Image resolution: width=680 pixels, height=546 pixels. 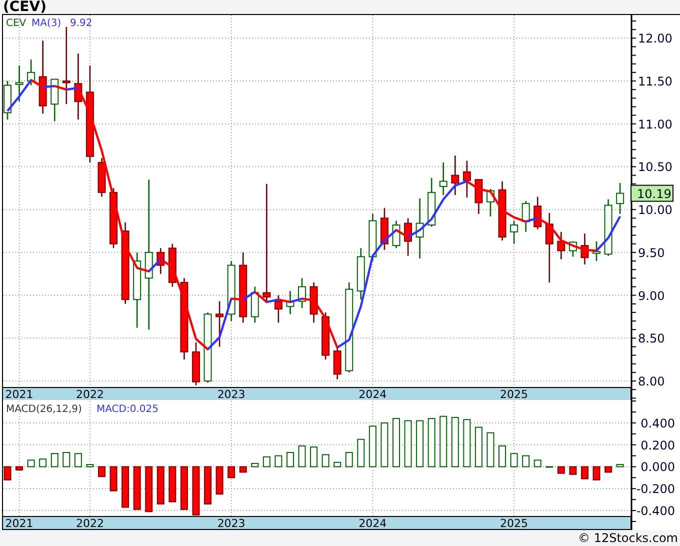 What do you see at coordinates (81, 23) in the screenshot?
I see `legend-label: 9.92` at bounding box center [81, 23].